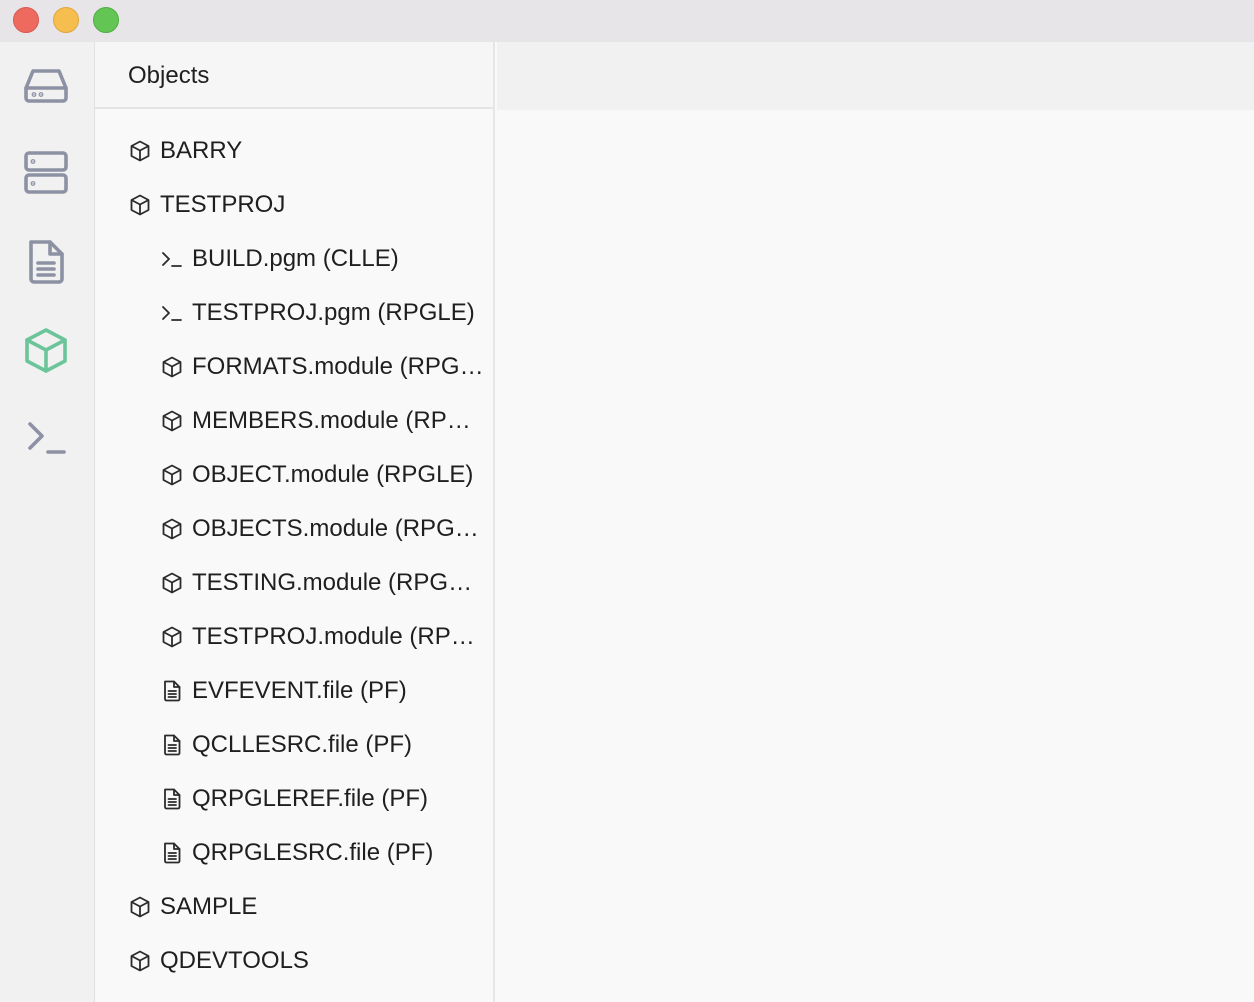 The height and width of the screenshot is (1002, 1254). I want to click on tree-item-file: EVFEVENT.file (PF), so click(294, 691).